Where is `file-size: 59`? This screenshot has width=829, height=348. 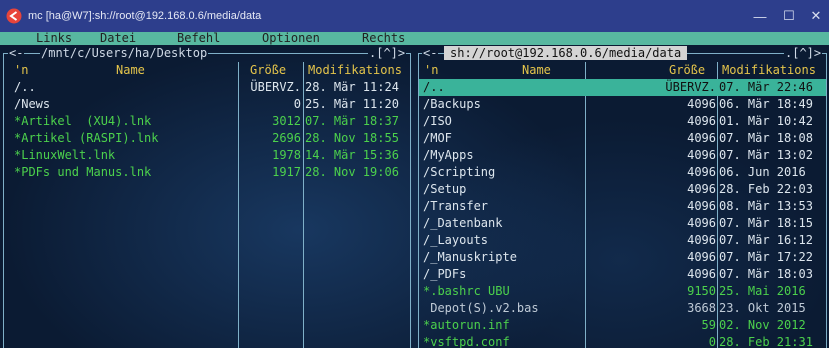 file-size: 59 is located at coordinates (708, 325).